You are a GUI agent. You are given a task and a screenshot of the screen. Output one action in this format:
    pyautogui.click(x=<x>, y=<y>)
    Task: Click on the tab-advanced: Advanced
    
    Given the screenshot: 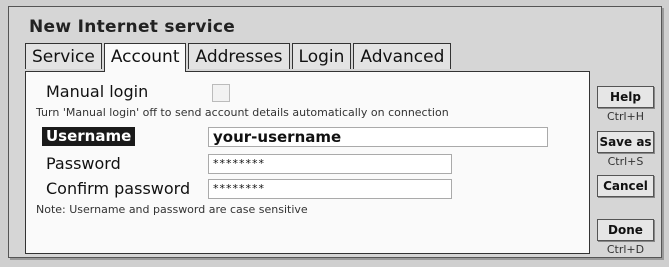 What is the action you would take?
    pyautogui.click(x=402, y=56)
    